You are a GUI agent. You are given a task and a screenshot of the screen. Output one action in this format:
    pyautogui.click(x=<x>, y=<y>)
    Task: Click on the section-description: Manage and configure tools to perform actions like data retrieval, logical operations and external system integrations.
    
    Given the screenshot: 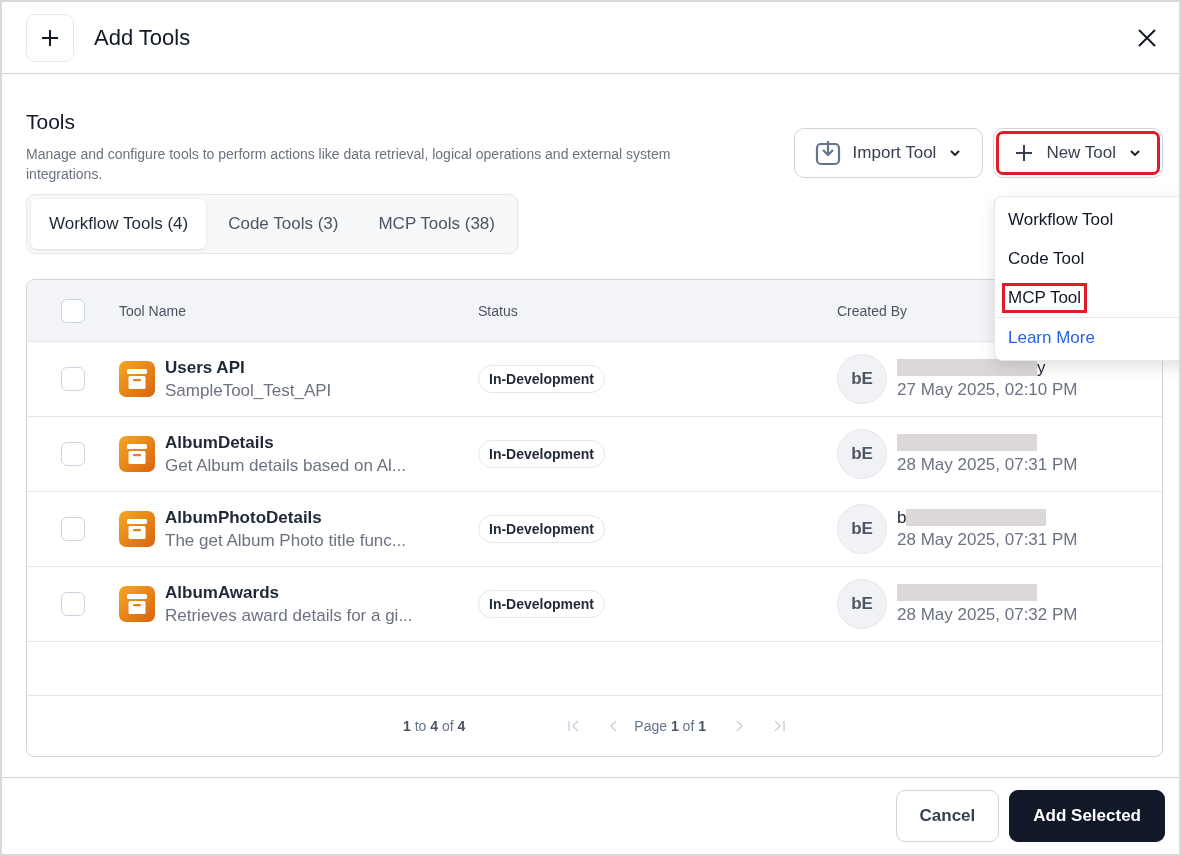 What is the action you would take?
    pyautogui.click(x=349, y=164)
    